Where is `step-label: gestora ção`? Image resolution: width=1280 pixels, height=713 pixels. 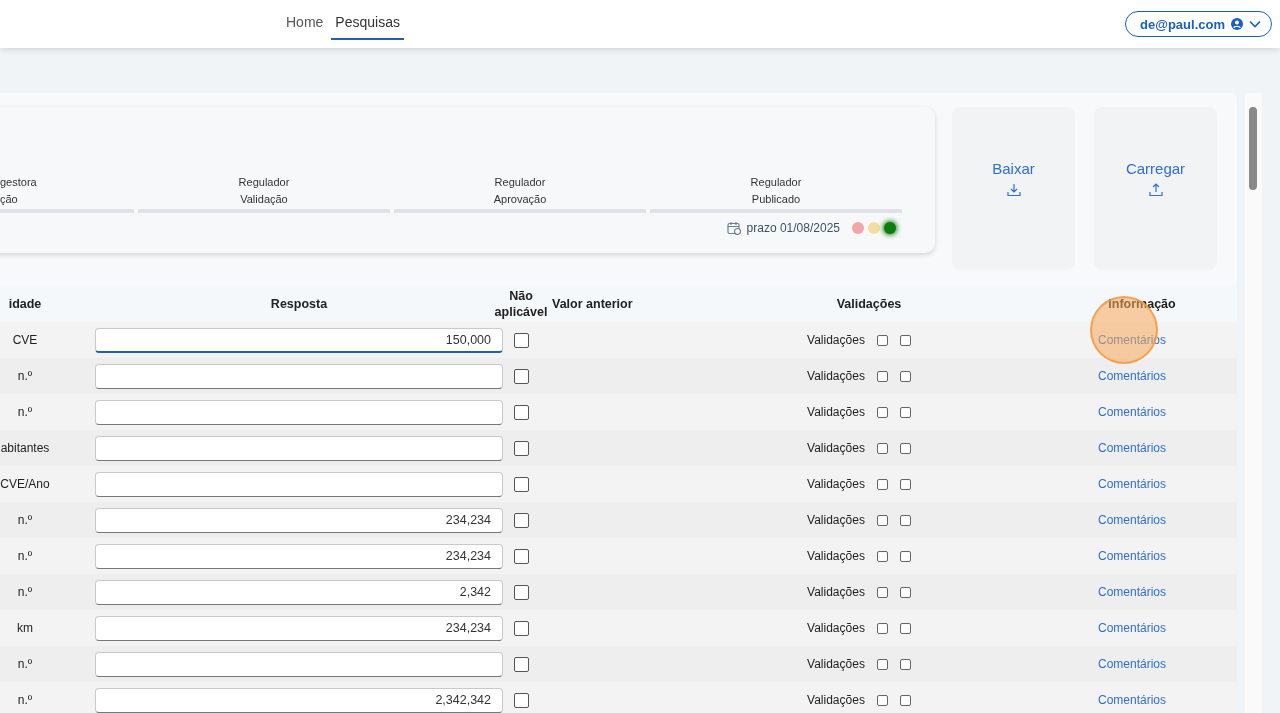
step-label: gestora ção is located at coordinates (18, 191).